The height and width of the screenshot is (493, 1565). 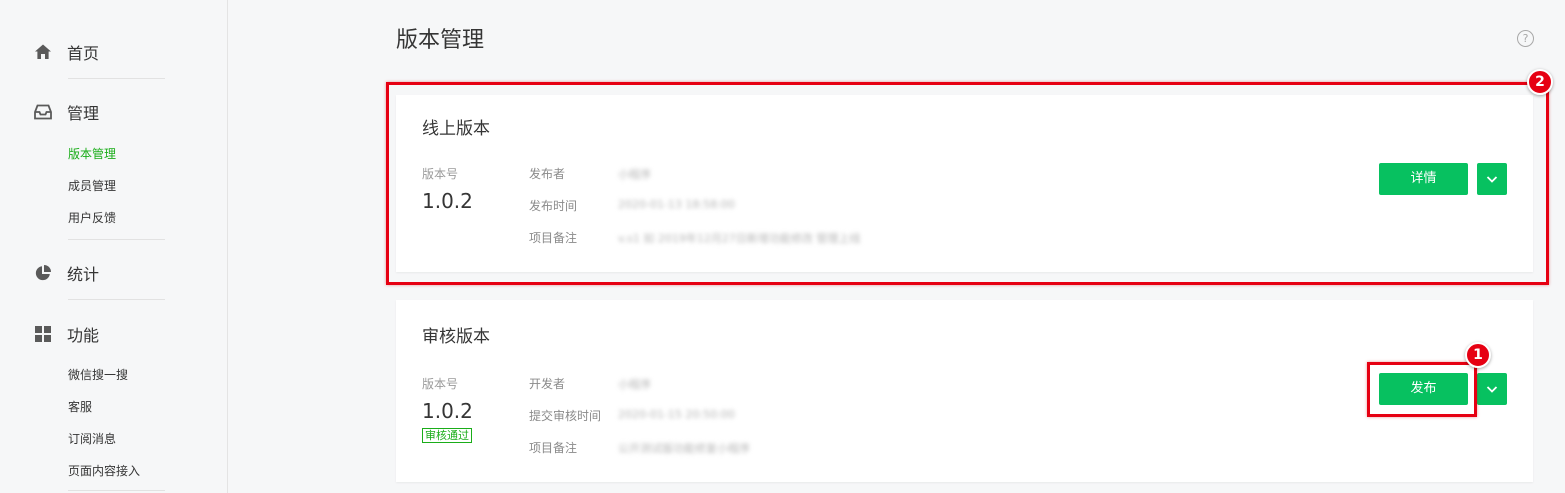 I want to click on chevron-down-icon, so click(x=1492, y=389).